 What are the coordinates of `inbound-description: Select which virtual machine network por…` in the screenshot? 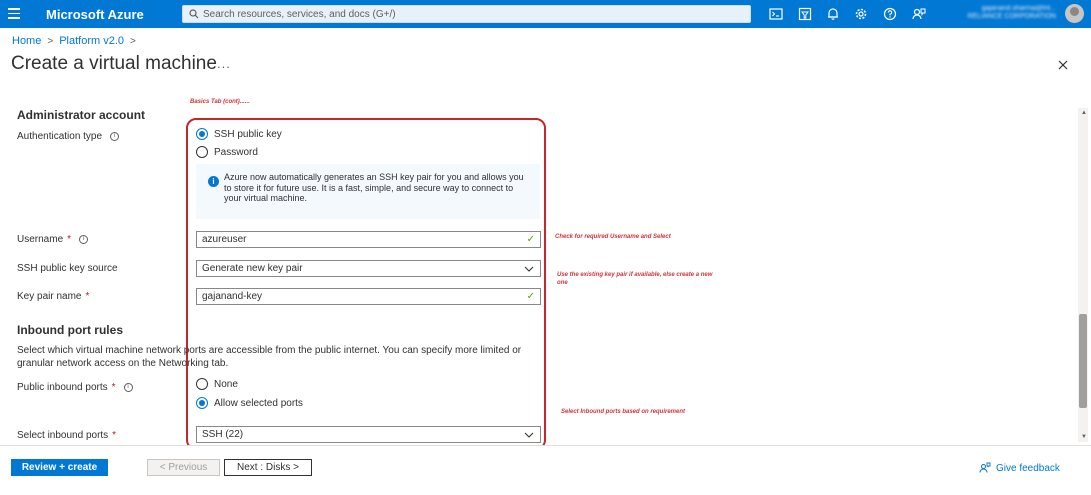 It's located at (269, 357).